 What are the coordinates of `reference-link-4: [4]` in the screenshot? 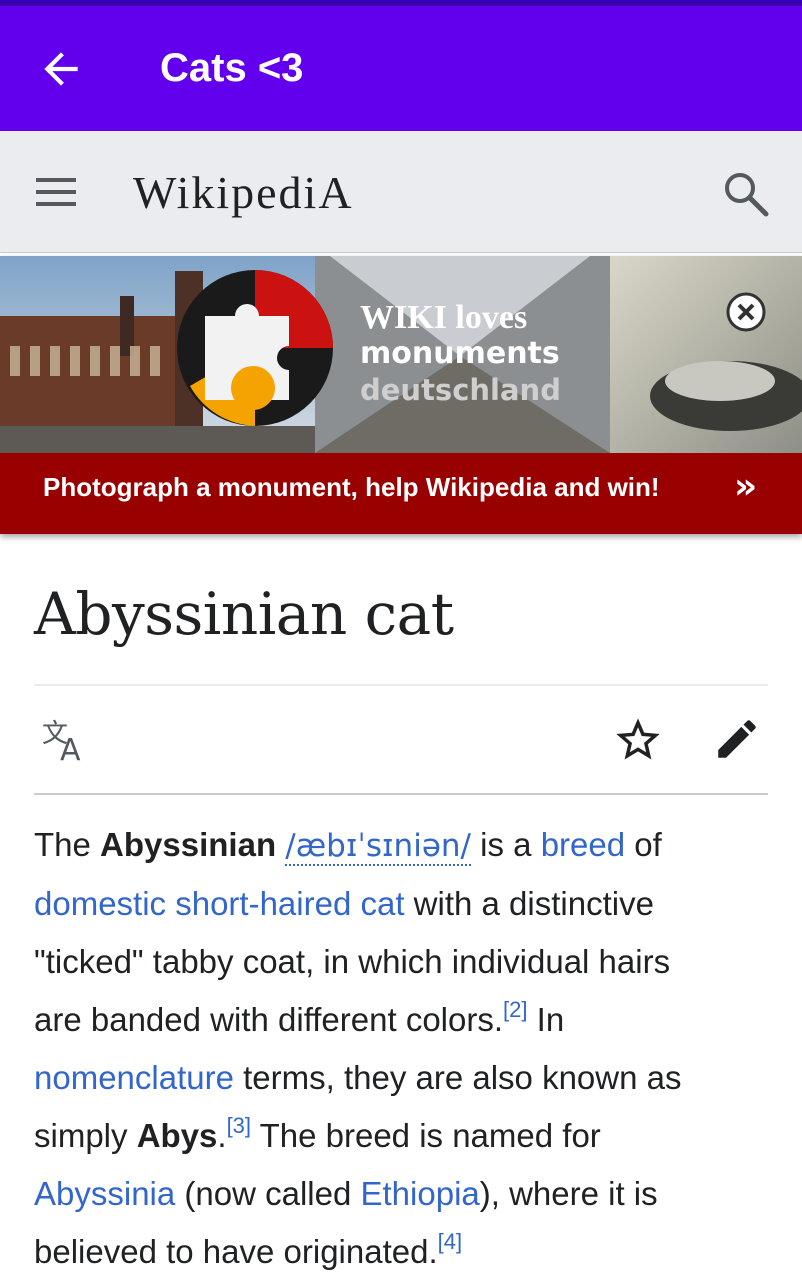 It's located at (450, 1241).